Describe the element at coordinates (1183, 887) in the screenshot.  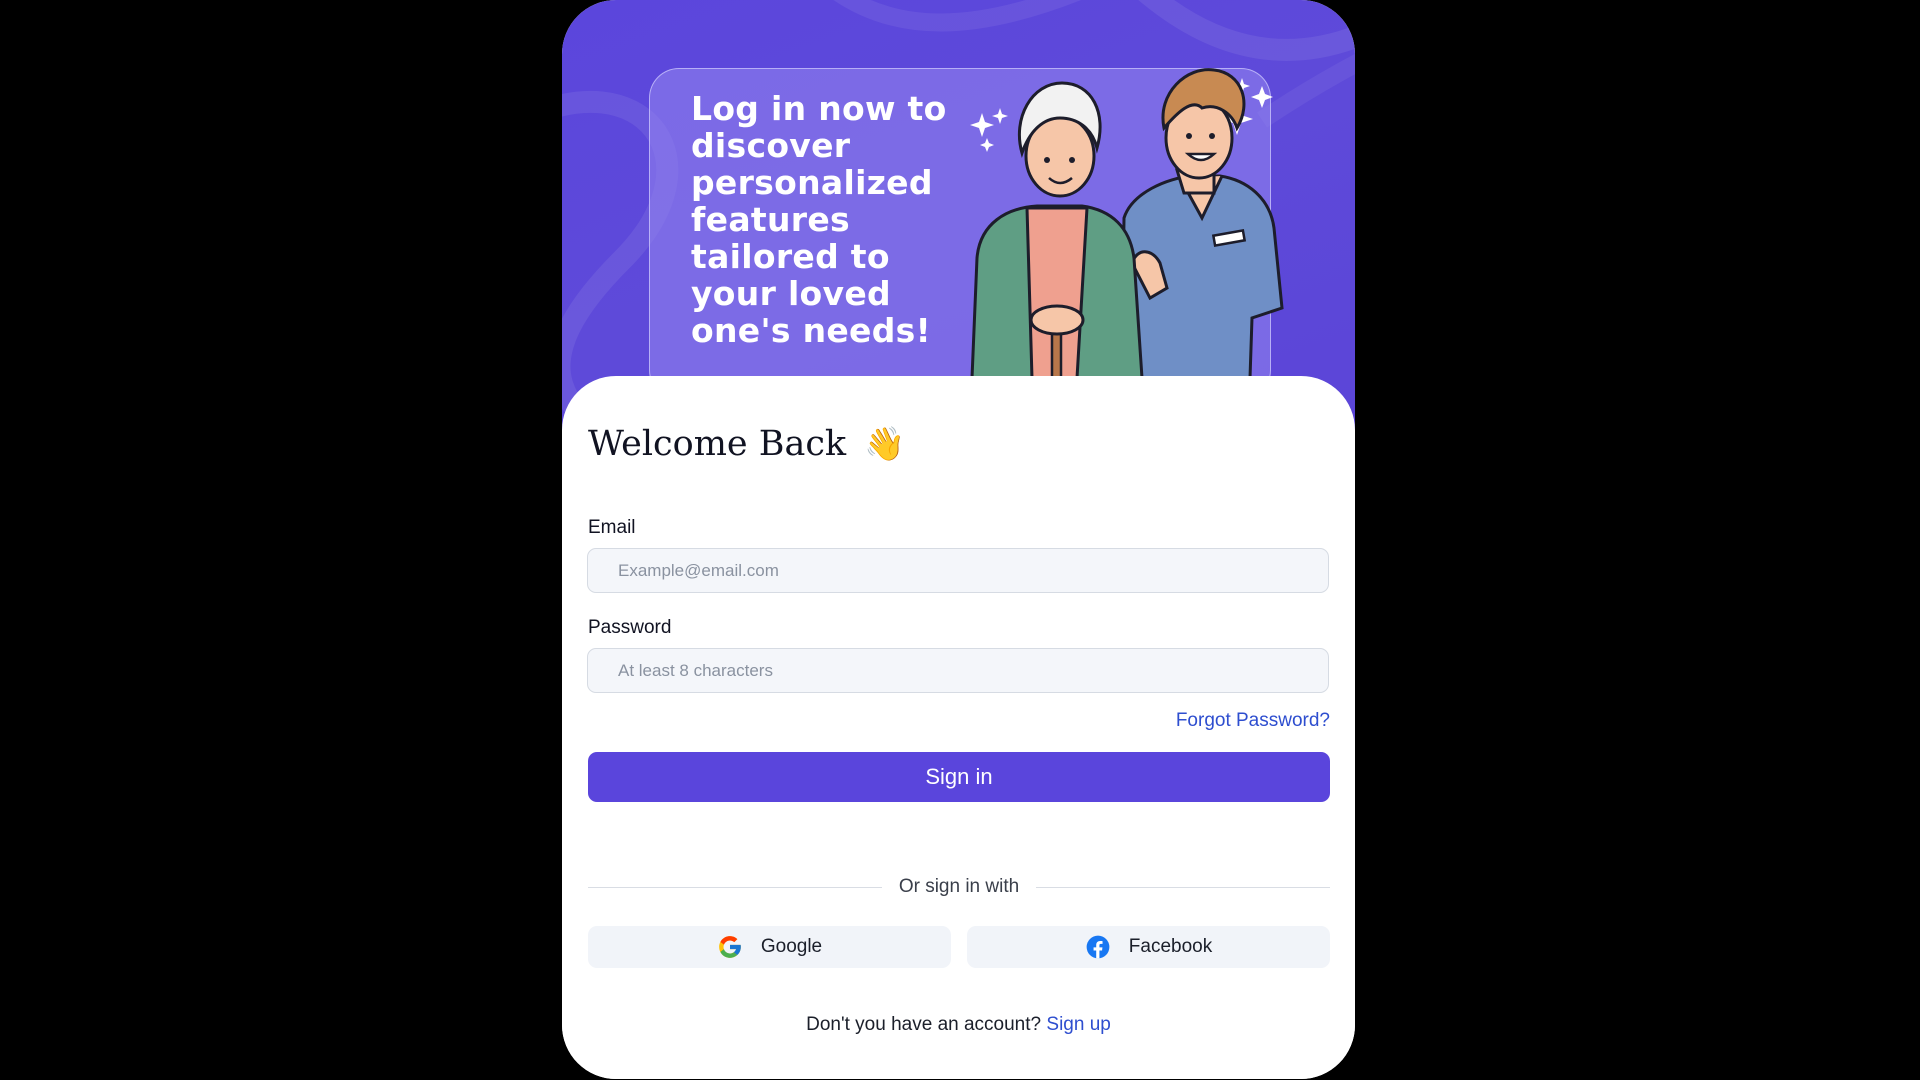
I see `divider-line-right` at that location.